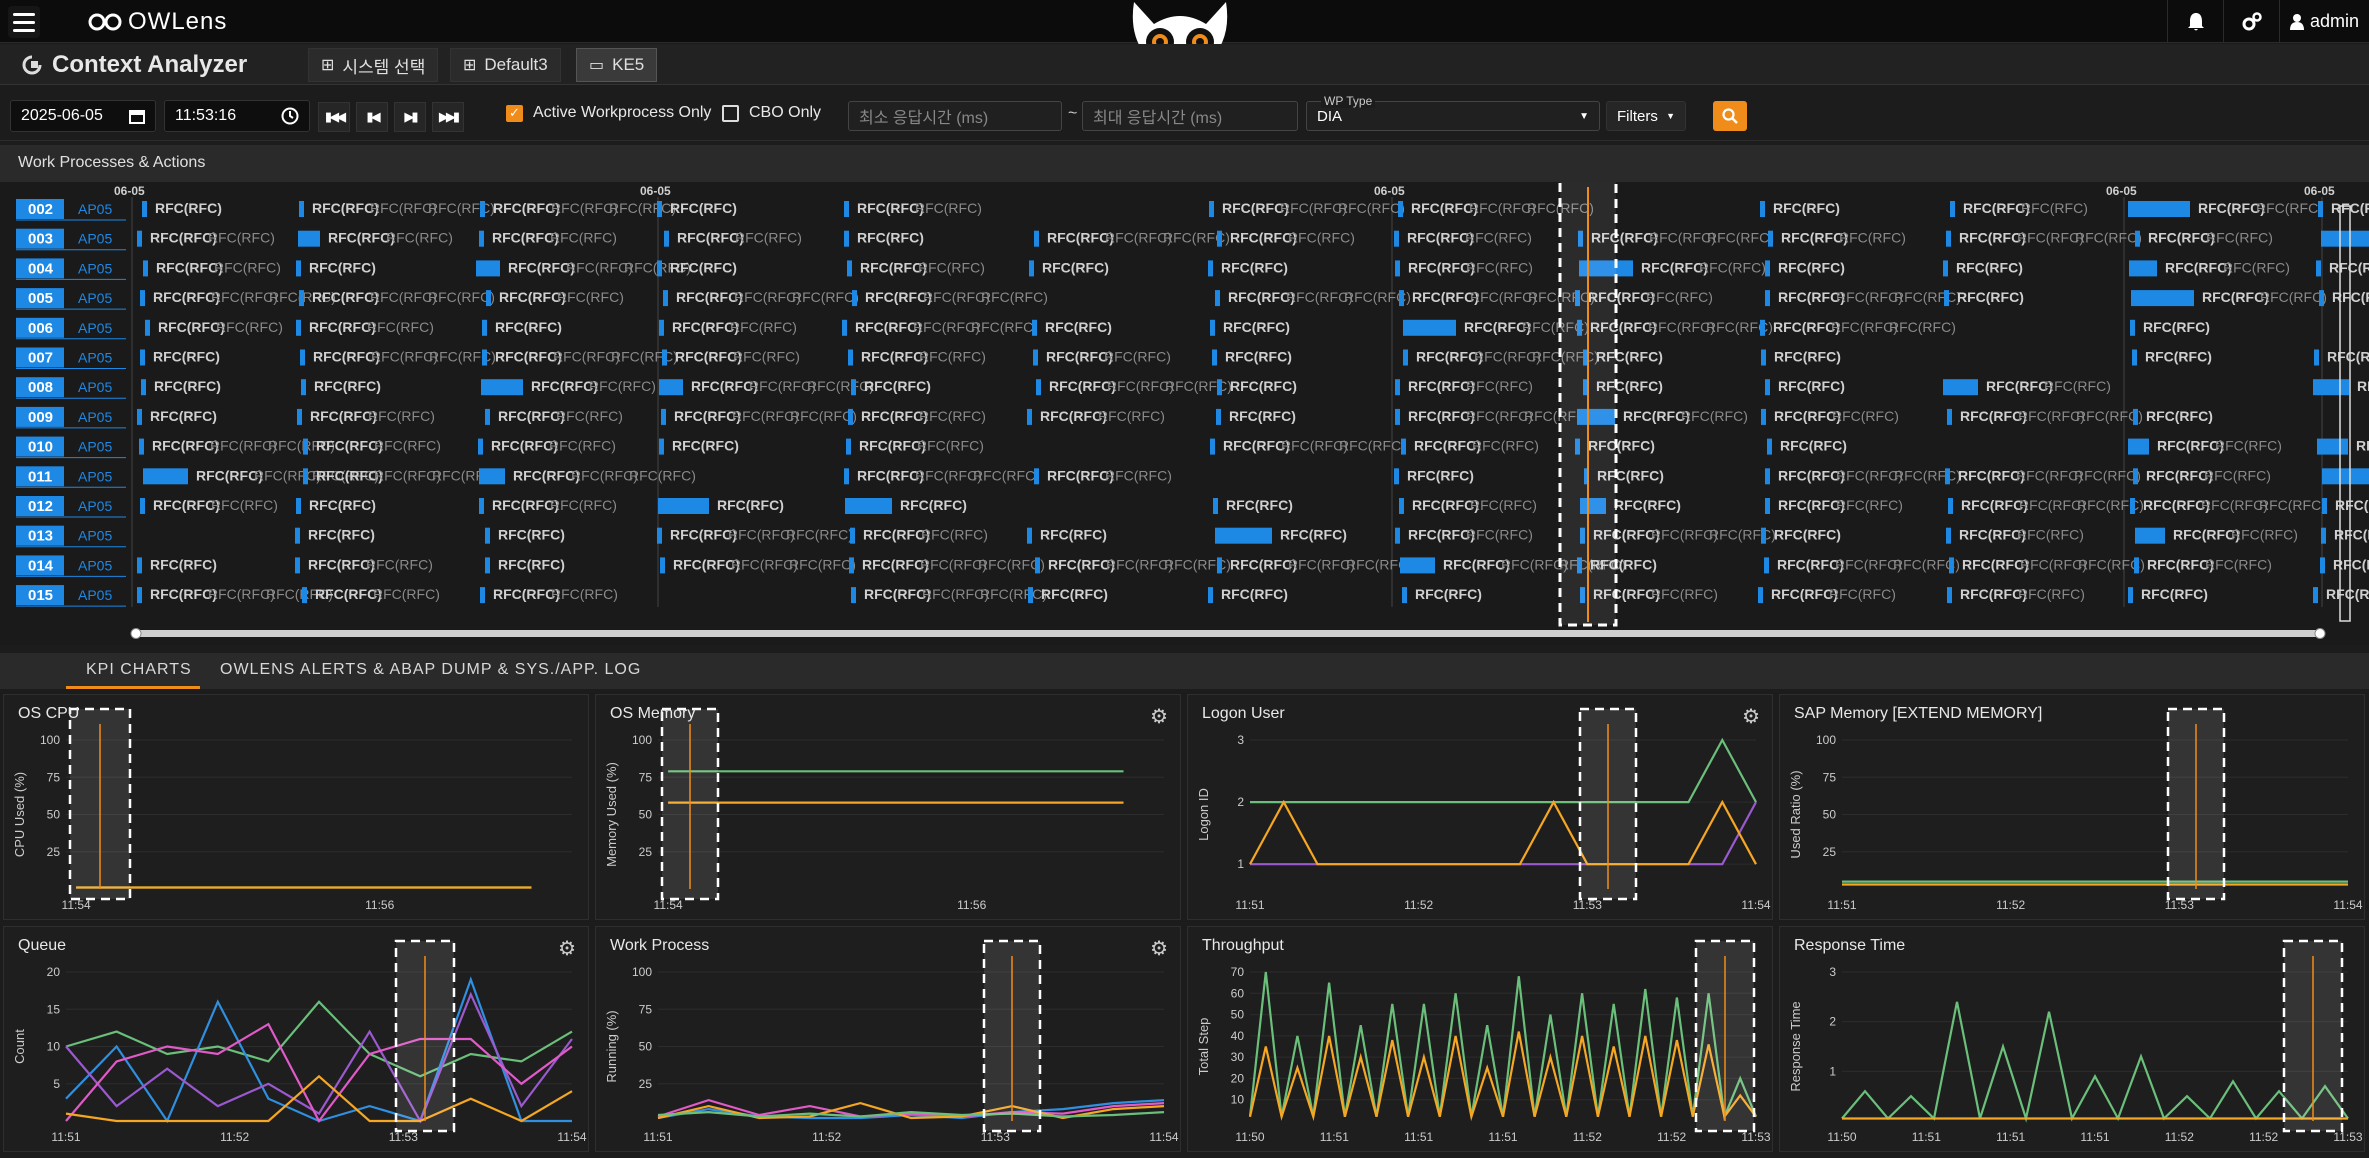 The image size is (2369, 1158). Describe the element at coordinates (2195, 21) in the screenshot. I see `notification-bell-icon` at that location.